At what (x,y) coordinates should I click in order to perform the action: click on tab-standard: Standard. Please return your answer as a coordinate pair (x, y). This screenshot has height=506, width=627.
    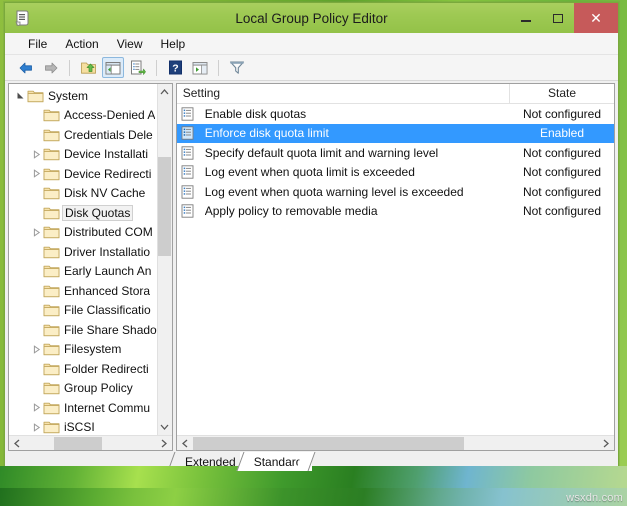
    Looking at the image, I should click on (276, 461).